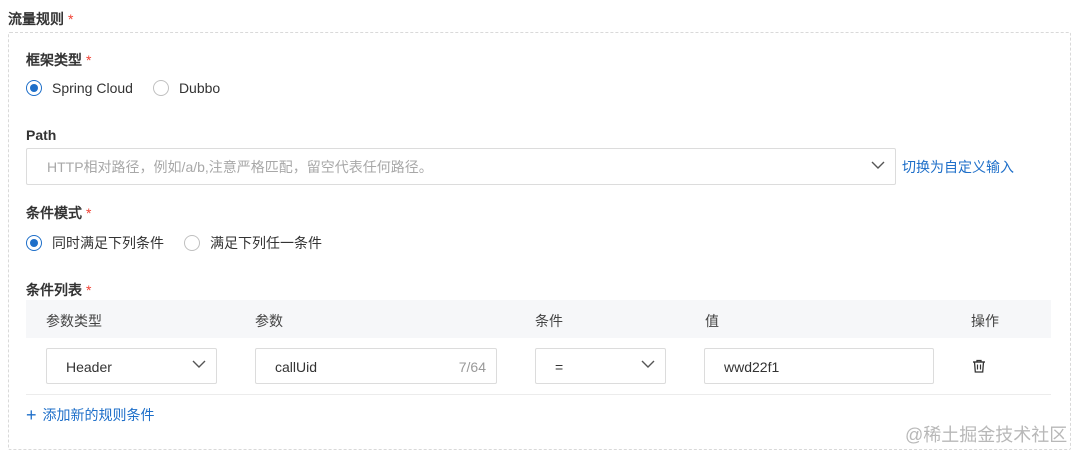 The height and width of the screenshot is (457, 1080). What do you see at coordinates (199, 88) in the screenshot?
I see `radio-label: Dubbo` at bounding box center [199, 88].